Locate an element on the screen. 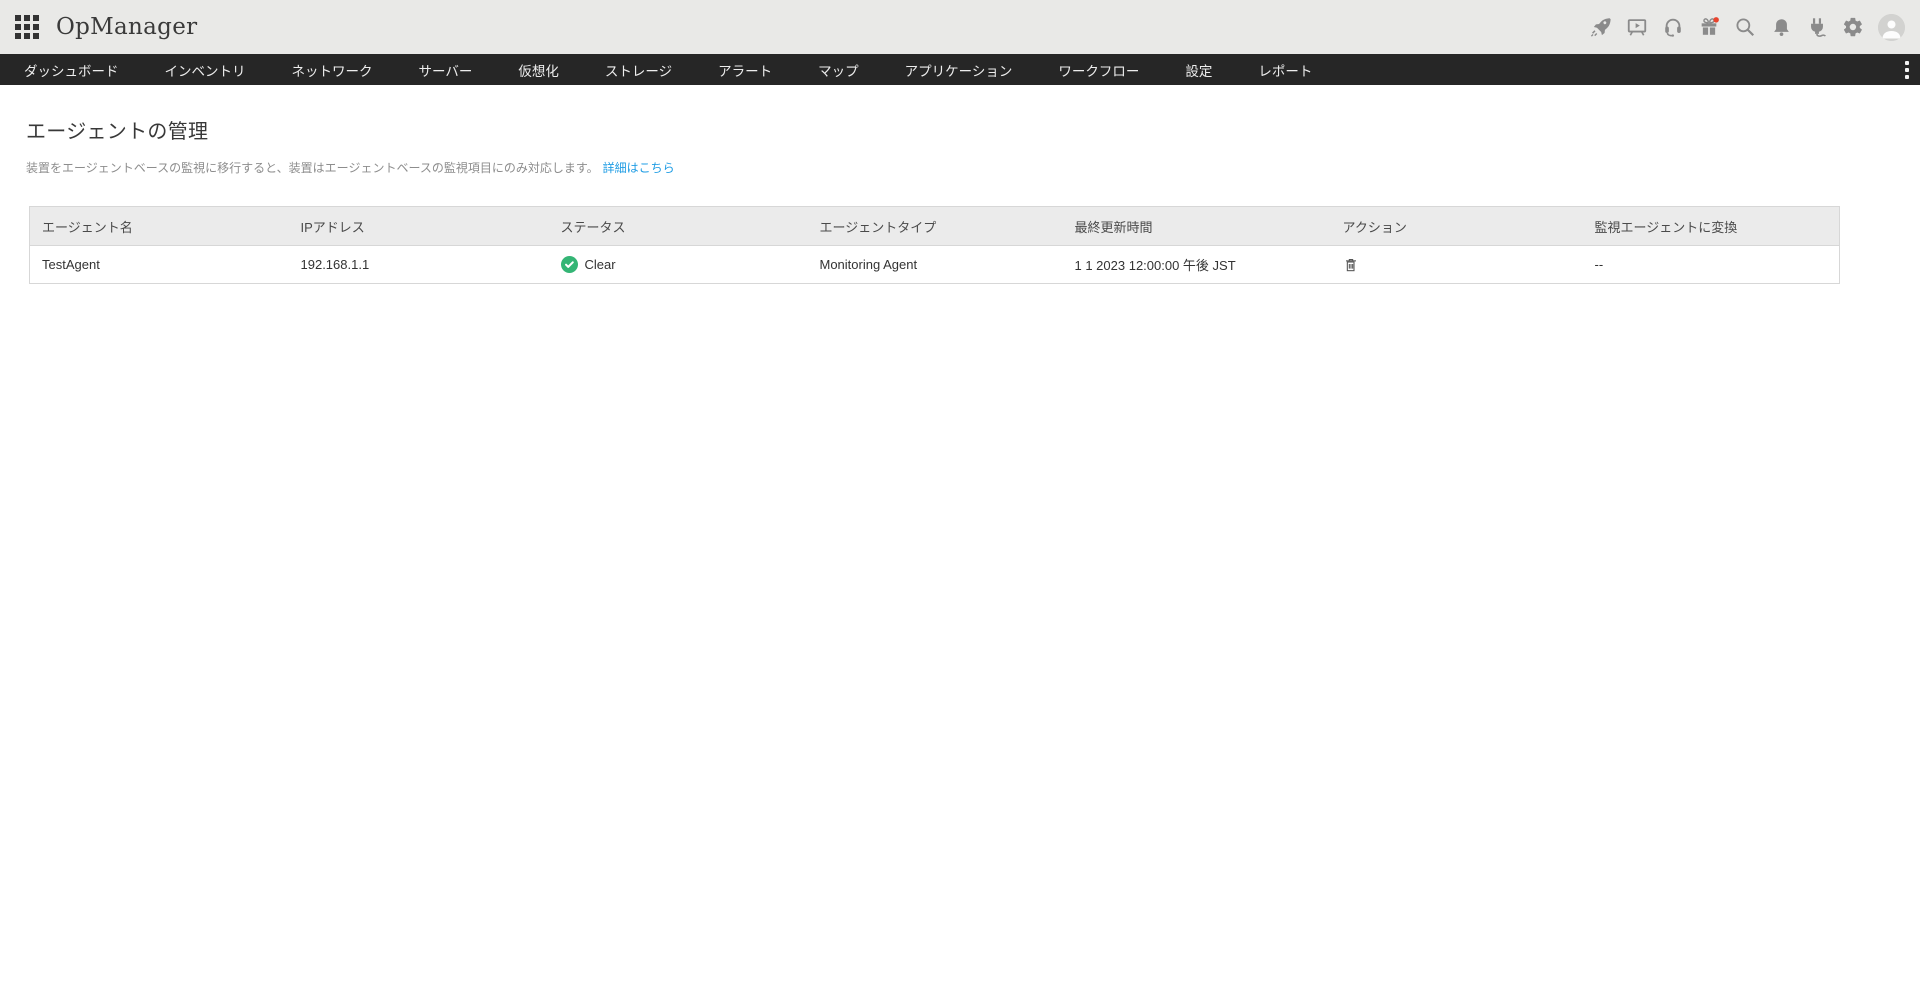  col-header-last-updated: 最終更新時間 is located at coordinates (1196, 226).